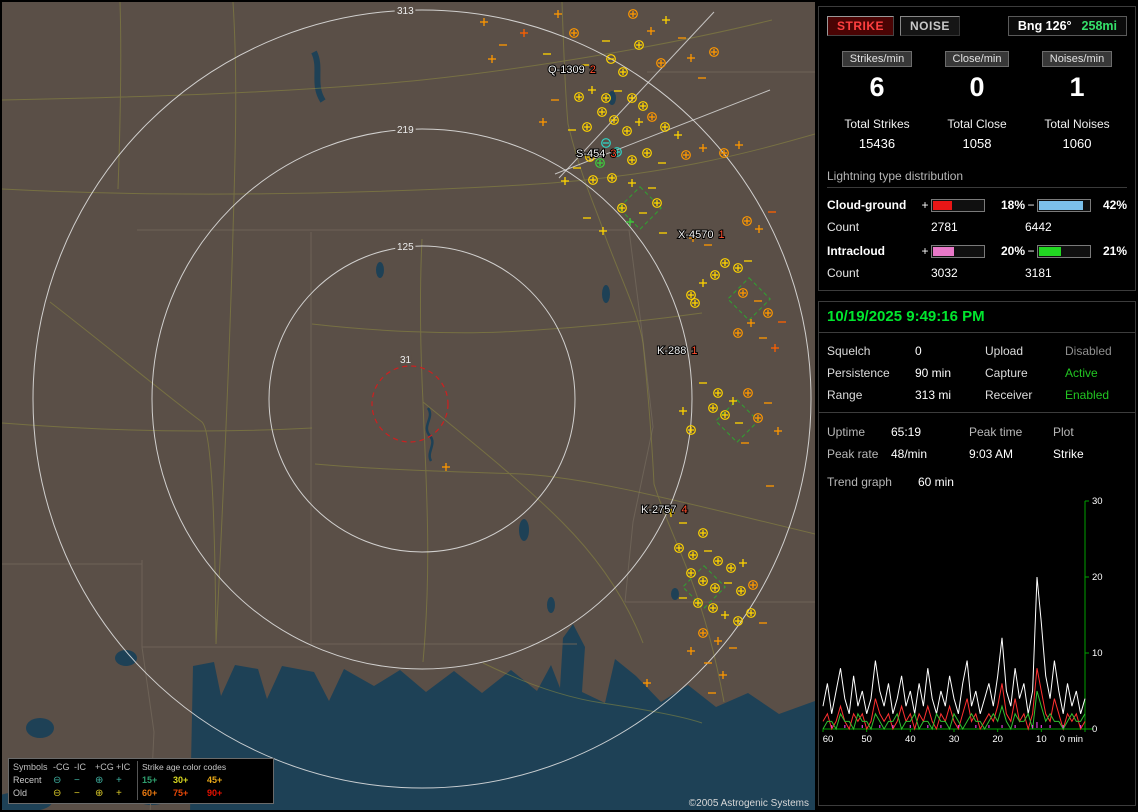 The height and width of the screenshot is (812, 1138). Describe the element at coordinates (1038, 227) in the screenshot. I see `cg-negative-count: 6442` at that location.